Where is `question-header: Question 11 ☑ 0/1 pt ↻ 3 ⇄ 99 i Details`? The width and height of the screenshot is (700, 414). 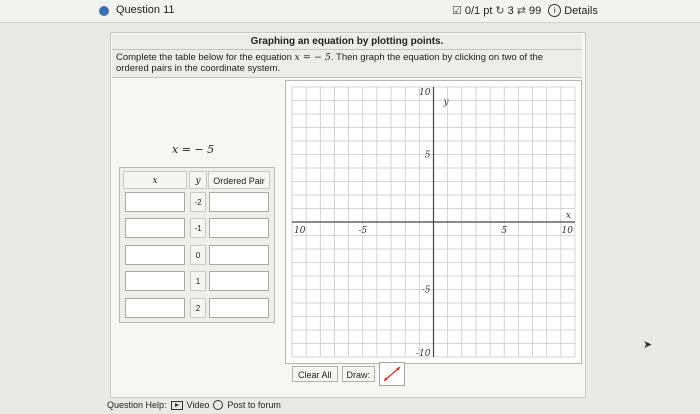
question-header: Question 11 ☑ 0/1 pt ↻ 3 ⇄ 99 i Details is located at coordinates (350, 11).